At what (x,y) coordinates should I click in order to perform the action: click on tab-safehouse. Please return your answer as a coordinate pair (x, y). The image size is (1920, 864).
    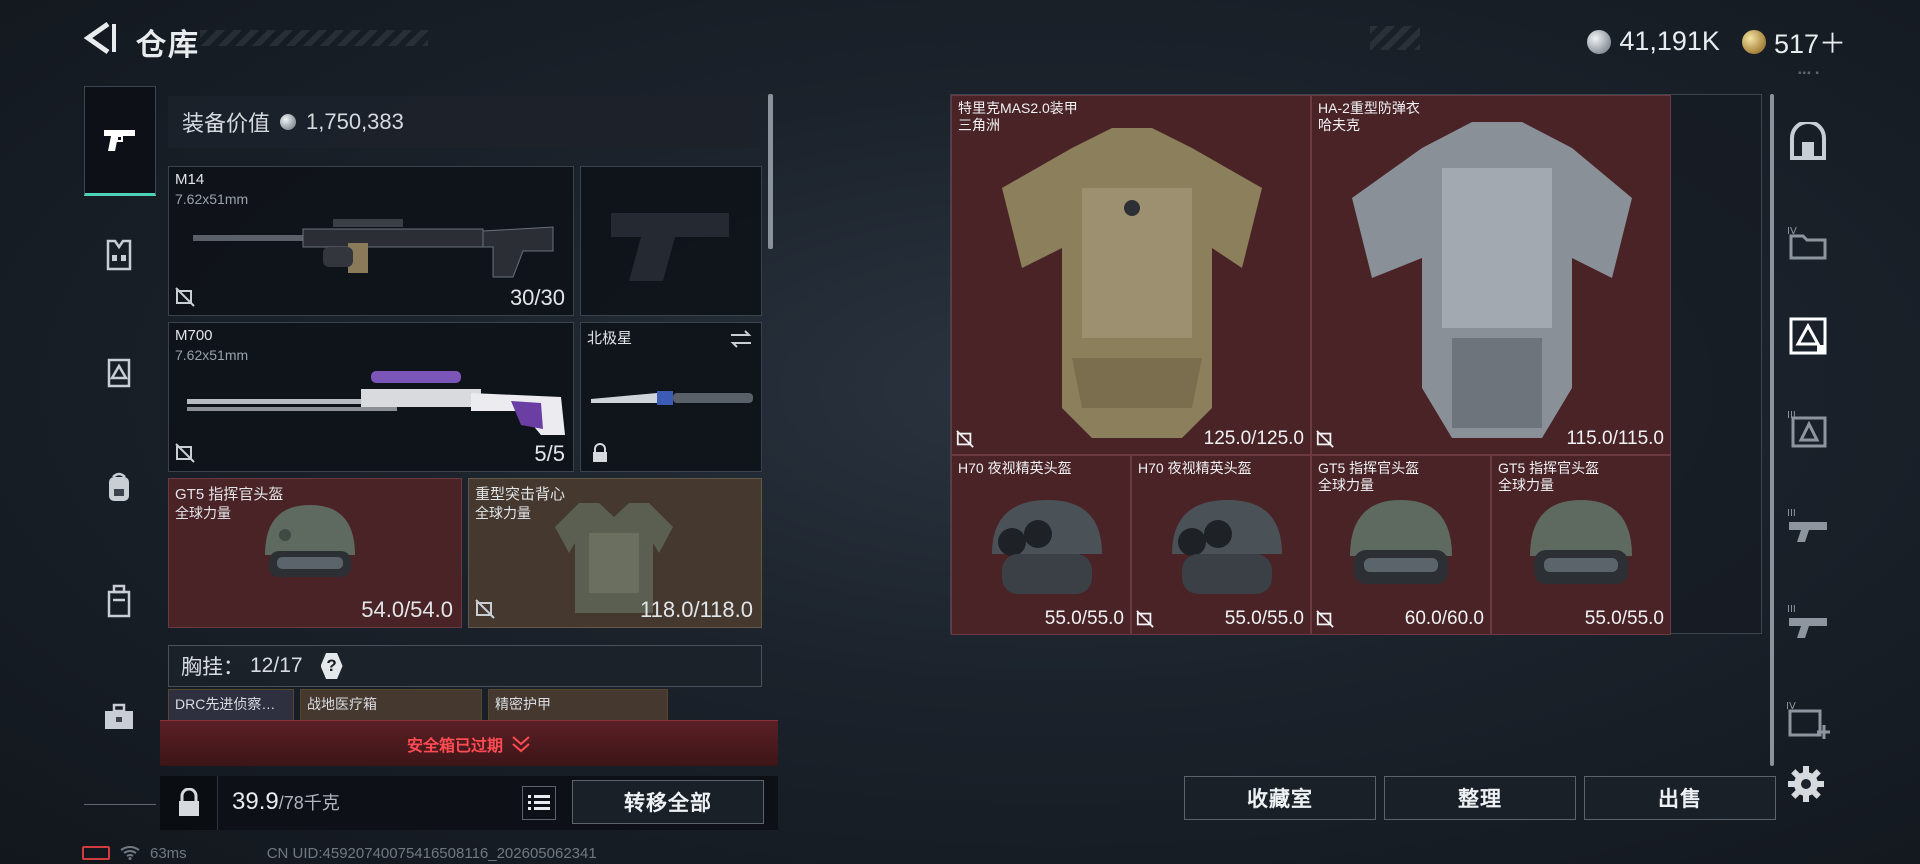
    Looking at the image, I should click on (1808, 142).